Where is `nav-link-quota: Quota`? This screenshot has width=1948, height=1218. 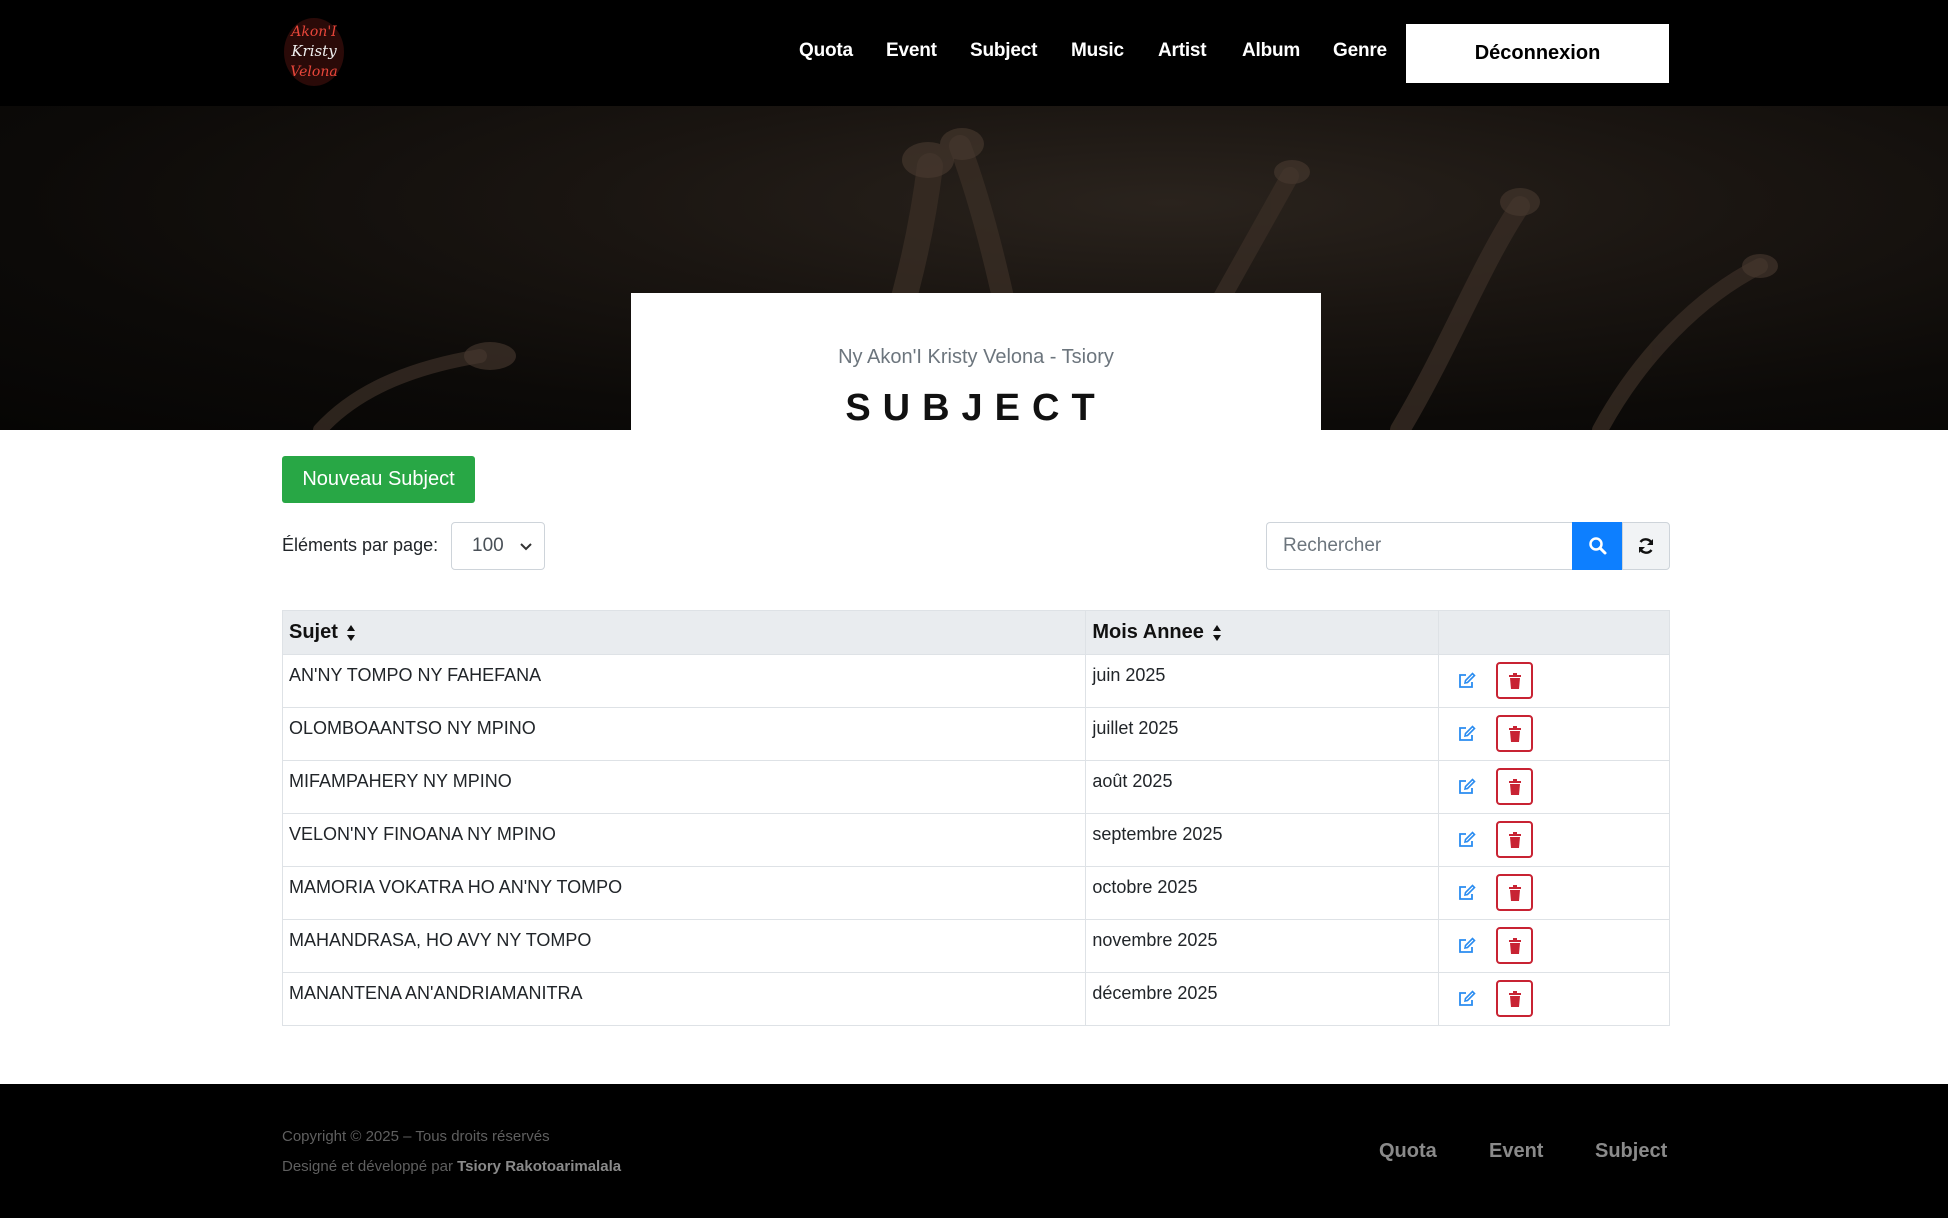
nav-link-quota: Quota is located at coordinates (826, 51).